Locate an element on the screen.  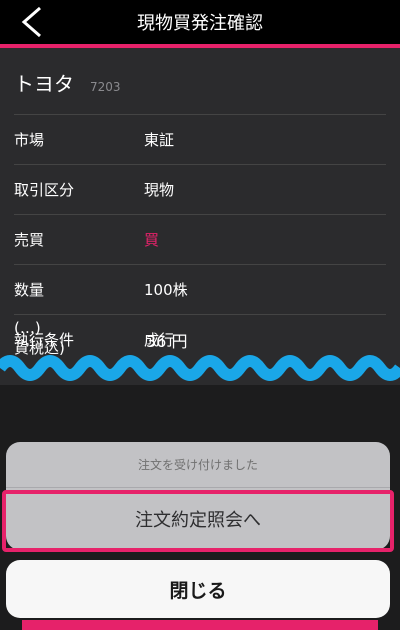
row-buy-sell: 売買 買 is located at coordinates (200, 239).